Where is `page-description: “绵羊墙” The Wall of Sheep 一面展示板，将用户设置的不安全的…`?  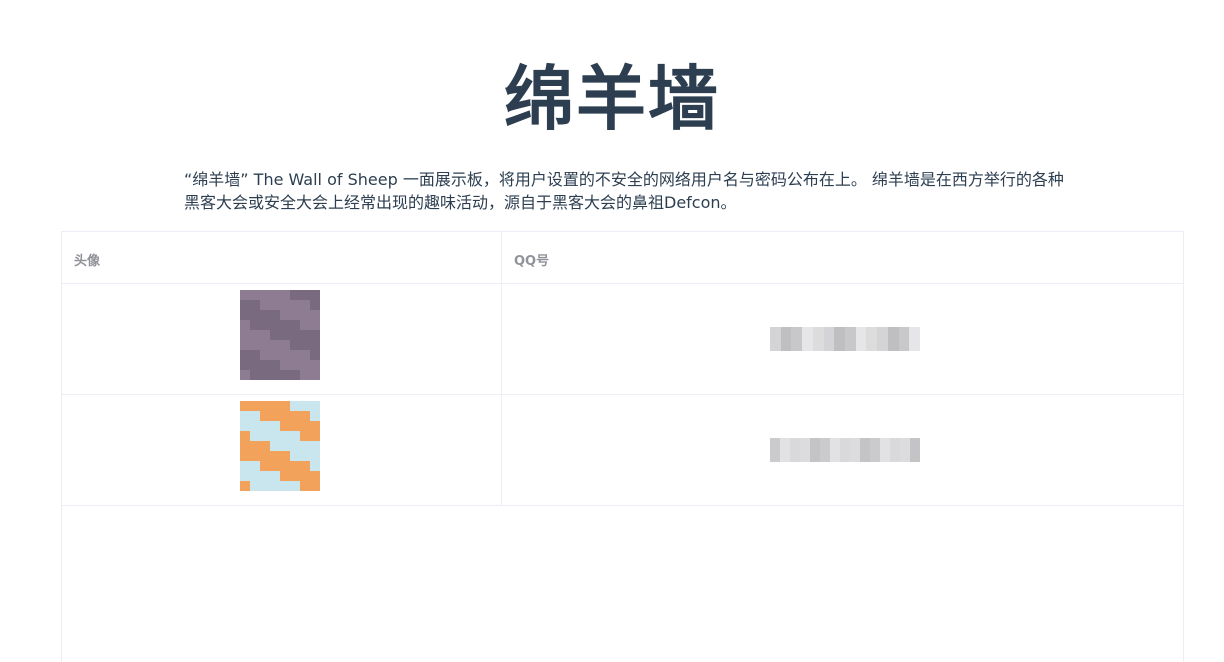 page-description: “绵羊墙” The Wall of Sheep 一面展示板，将用户设置的不安全的… is located at coordinates (624, 191).